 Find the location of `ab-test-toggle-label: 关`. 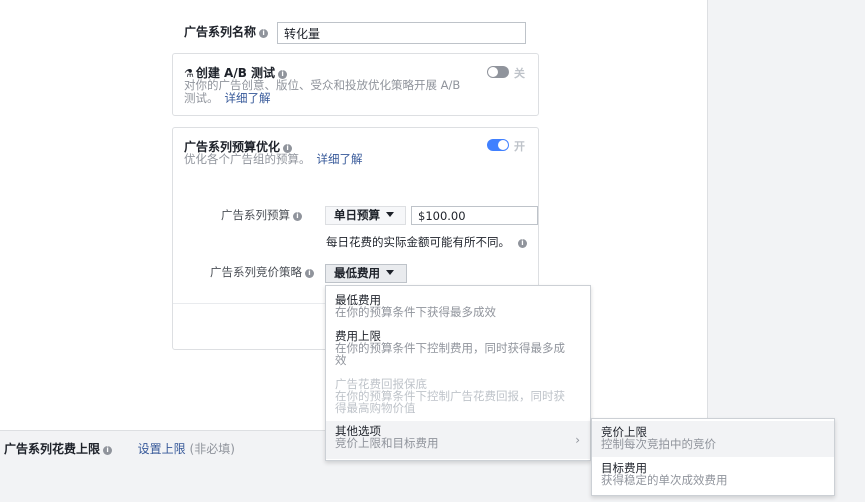

ab-test-toggle-label: 关 is located at coordinates (519, 73).